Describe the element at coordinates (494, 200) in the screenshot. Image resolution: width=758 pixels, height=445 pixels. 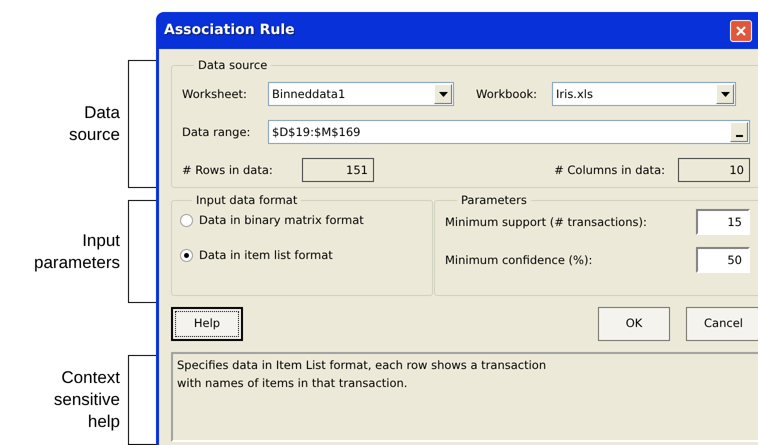
I see `group-title: Parameters` at that location.